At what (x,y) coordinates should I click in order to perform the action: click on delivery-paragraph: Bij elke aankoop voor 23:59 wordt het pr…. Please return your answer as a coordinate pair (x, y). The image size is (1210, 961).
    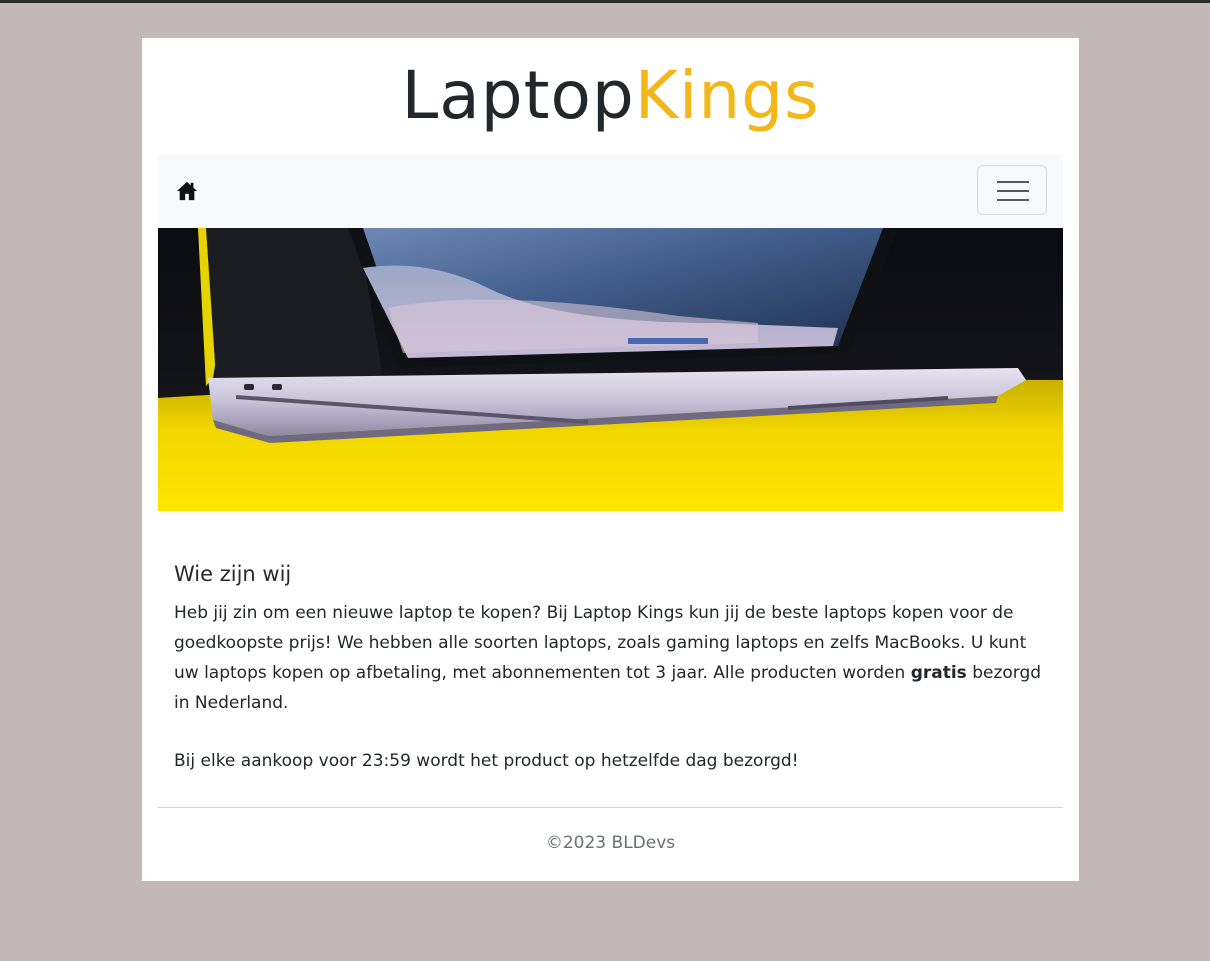
    Looking at the image, I should click on (486, 761).